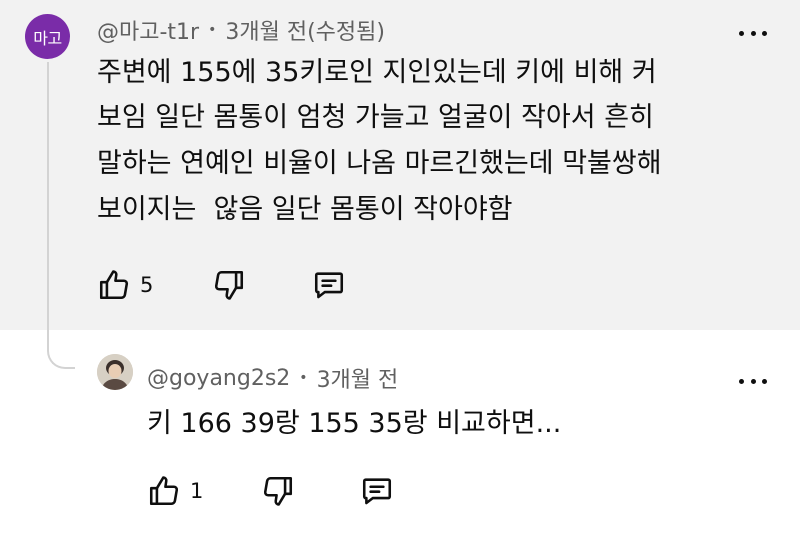  I want to click on parent-author-handle: @마고-t1r, so click(148, 30).